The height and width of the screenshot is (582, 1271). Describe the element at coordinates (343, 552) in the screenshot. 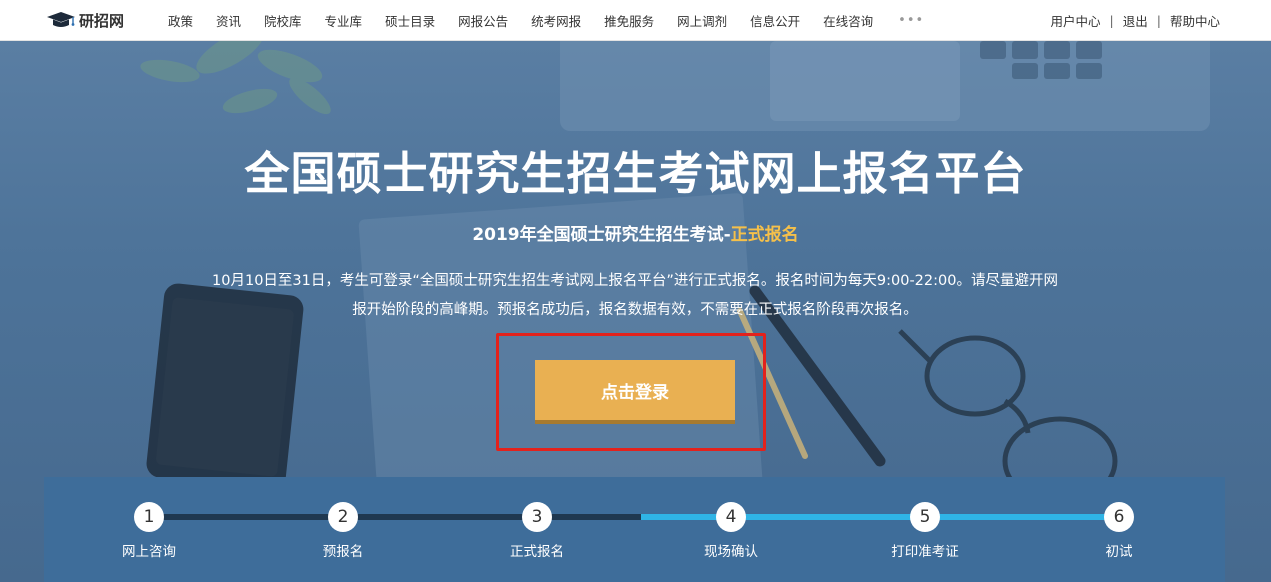

I see `step-label: 预报名` at that location.